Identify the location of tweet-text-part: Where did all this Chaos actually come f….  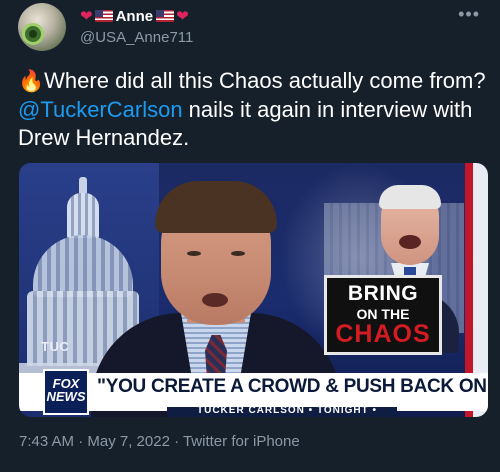
(265, 80).